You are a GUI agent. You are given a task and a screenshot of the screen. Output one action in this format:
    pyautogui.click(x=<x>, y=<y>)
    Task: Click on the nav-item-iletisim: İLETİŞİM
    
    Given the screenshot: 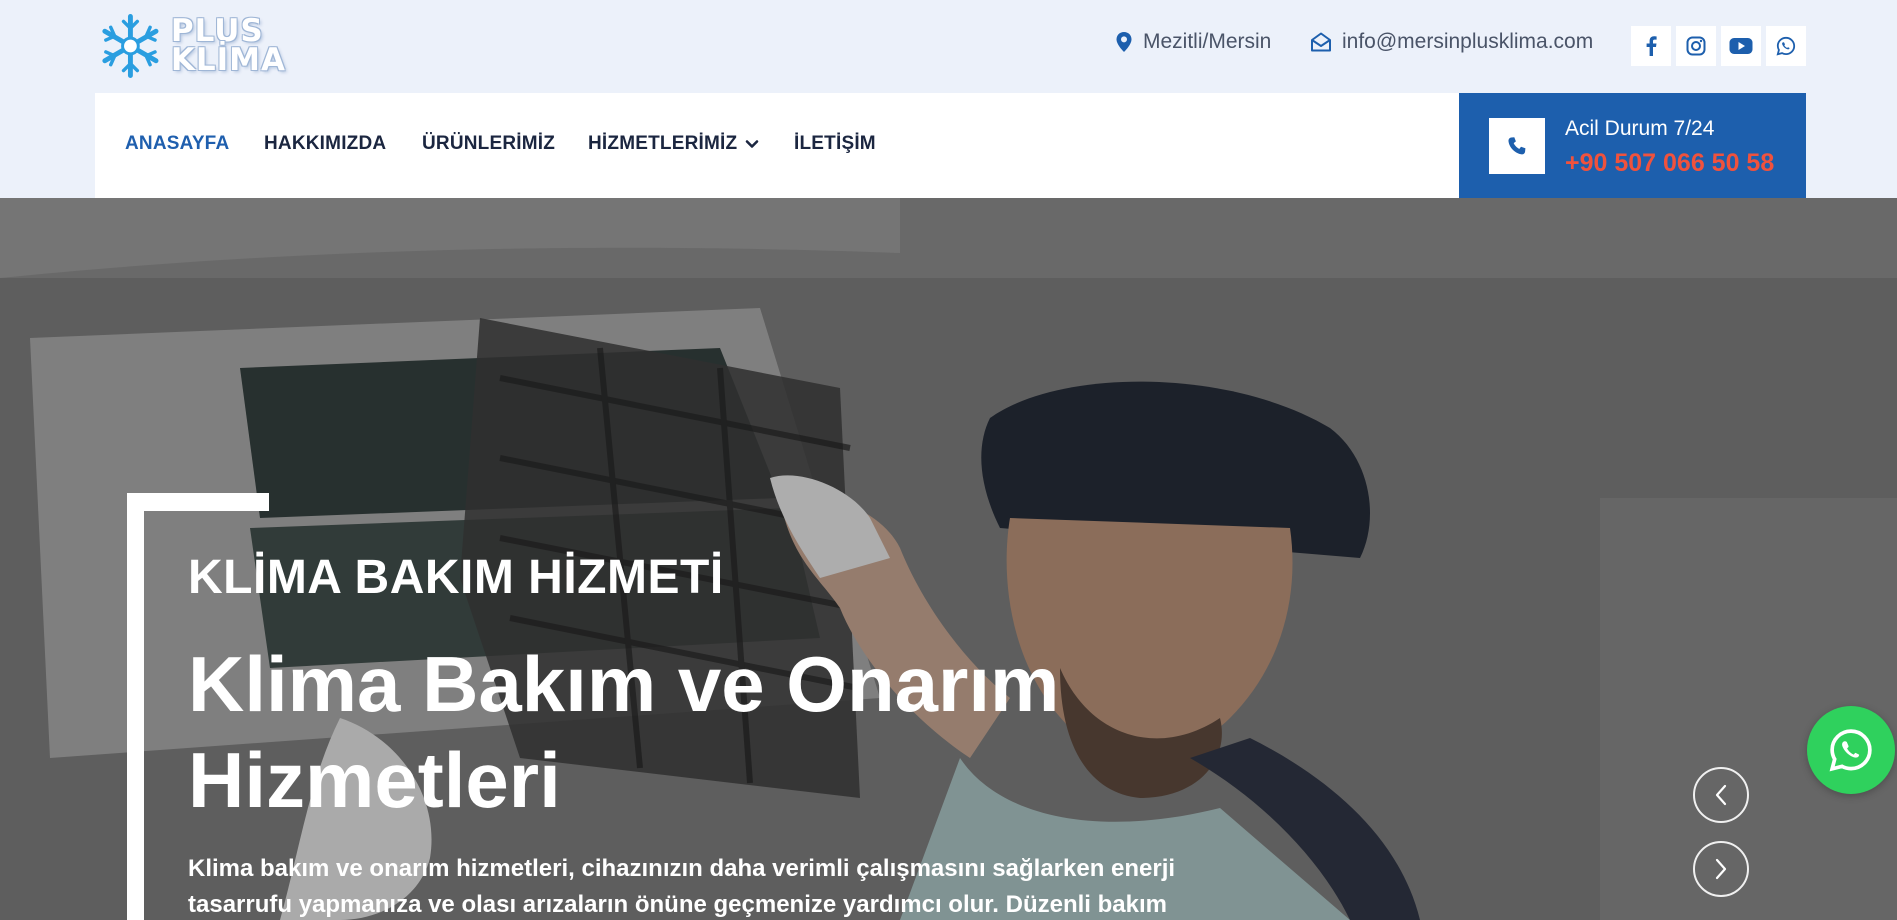 What is the action you would take?
    pyautogui.click(x=835, y=144)
    